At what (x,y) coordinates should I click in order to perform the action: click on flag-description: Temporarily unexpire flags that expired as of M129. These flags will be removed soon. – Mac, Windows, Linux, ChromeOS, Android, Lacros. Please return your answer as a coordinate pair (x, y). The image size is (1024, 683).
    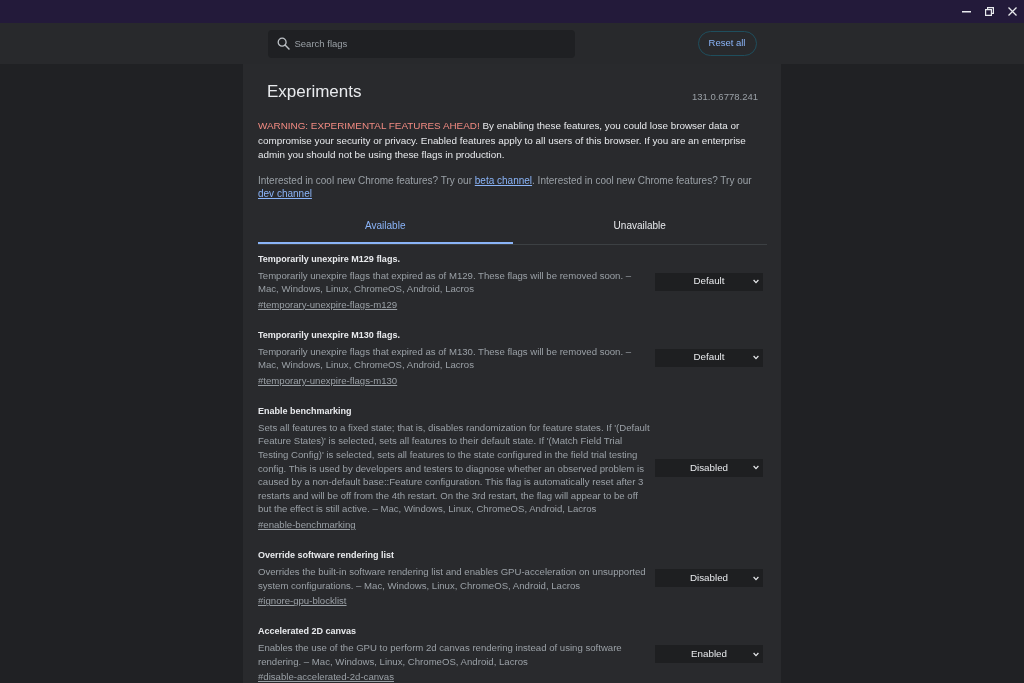
    Looking at the image, I should click on (445, 282).